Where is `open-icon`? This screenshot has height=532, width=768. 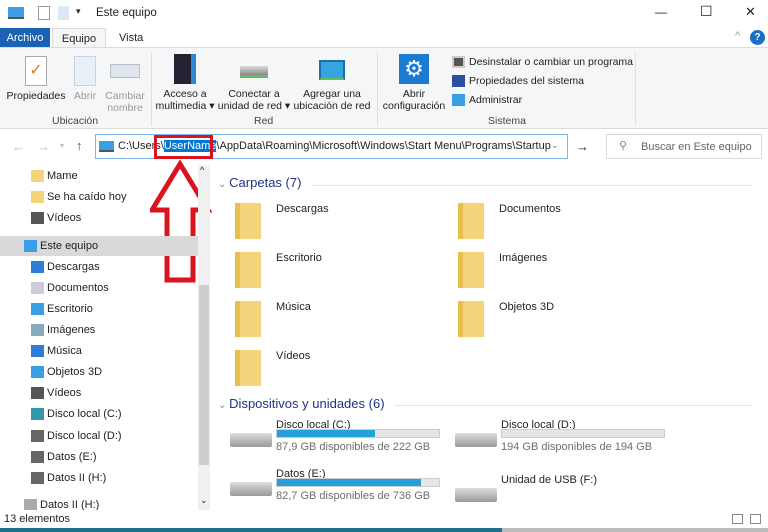 open-icon is located at coordinates (85, 71).